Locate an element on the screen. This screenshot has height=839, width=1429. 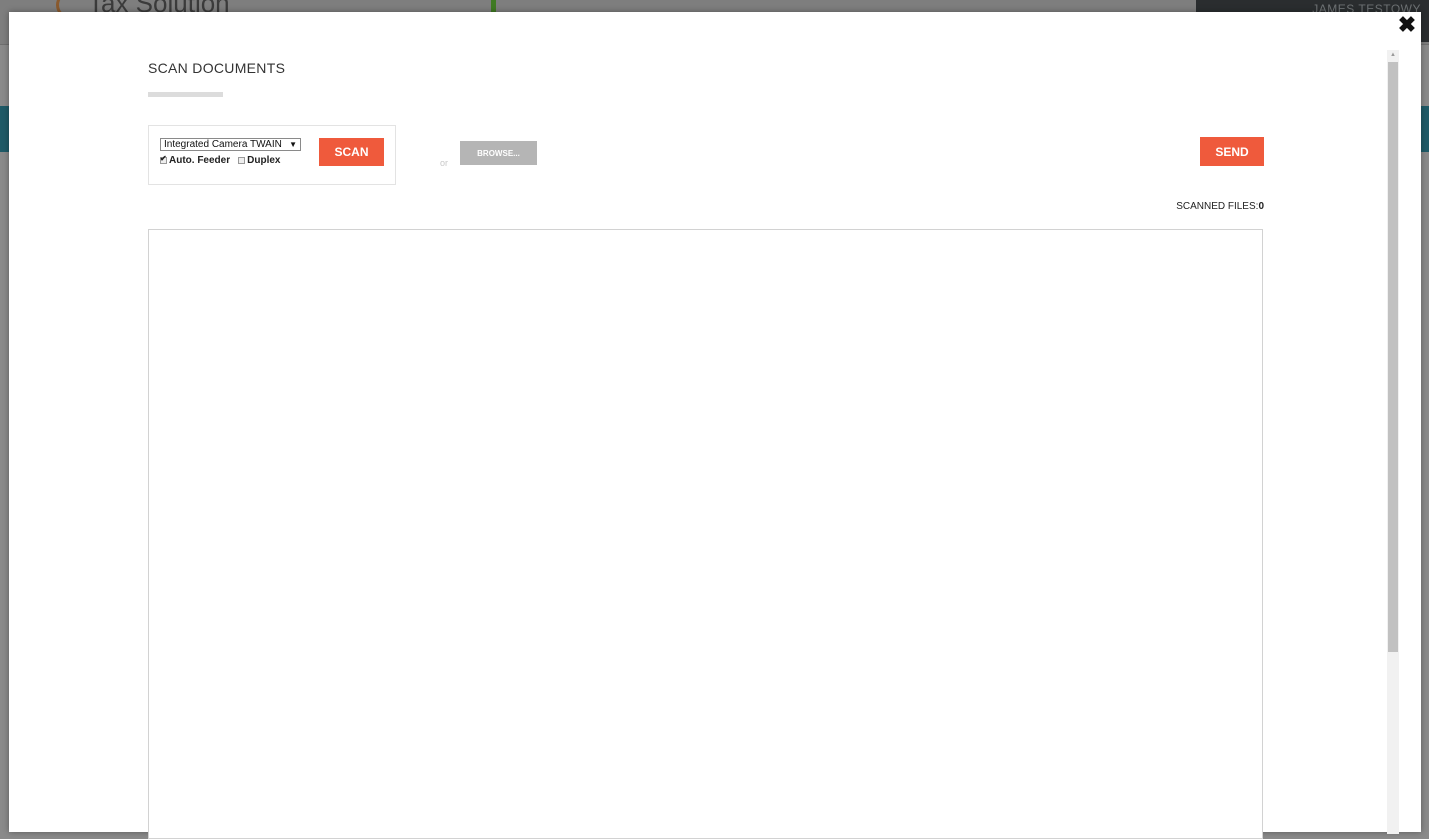
modal-scrollbar: ▲ is located at coordinates (1393, 442).